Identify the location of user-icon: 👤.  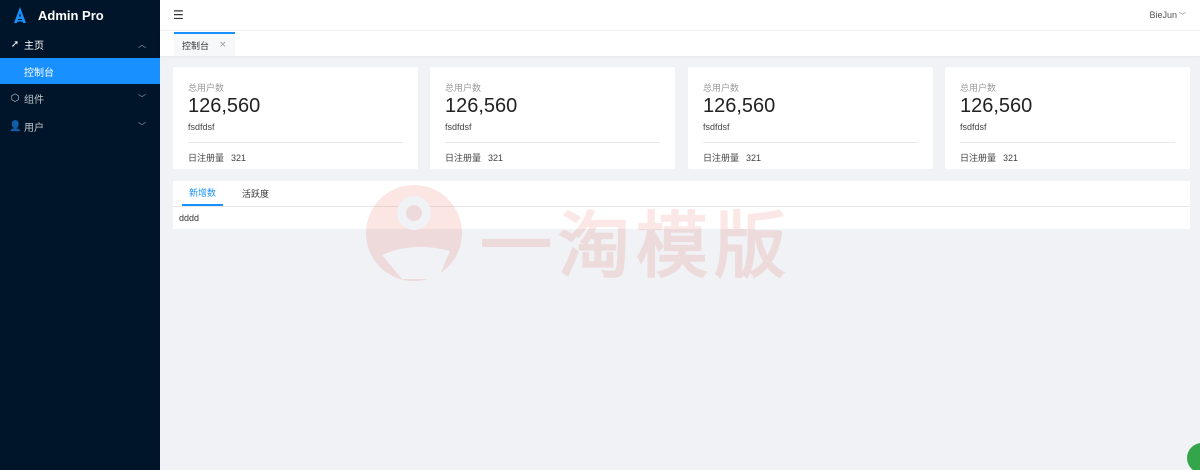
(15, 126).